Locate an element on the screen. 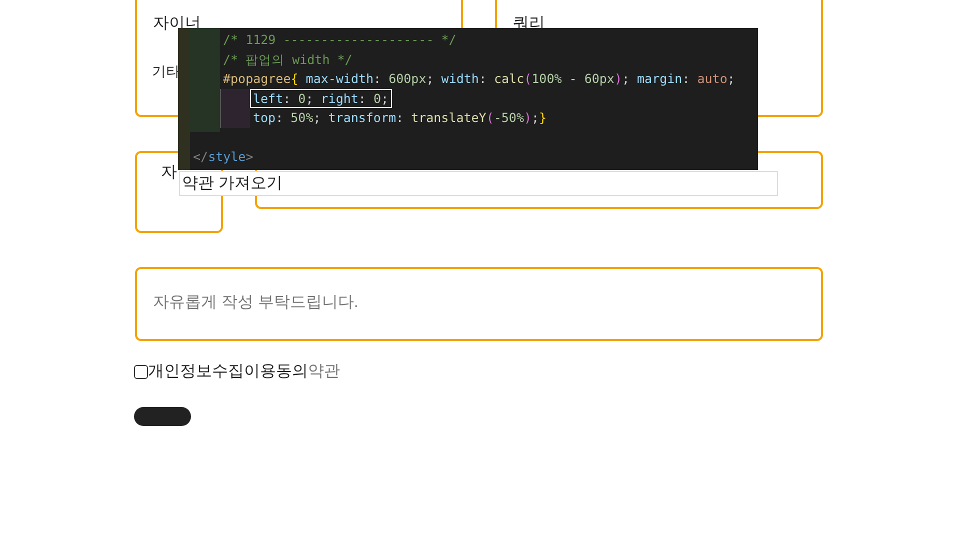 This screenshot has height=553, width=958. card-text: 자이너 is located at coordinates (177, 24).